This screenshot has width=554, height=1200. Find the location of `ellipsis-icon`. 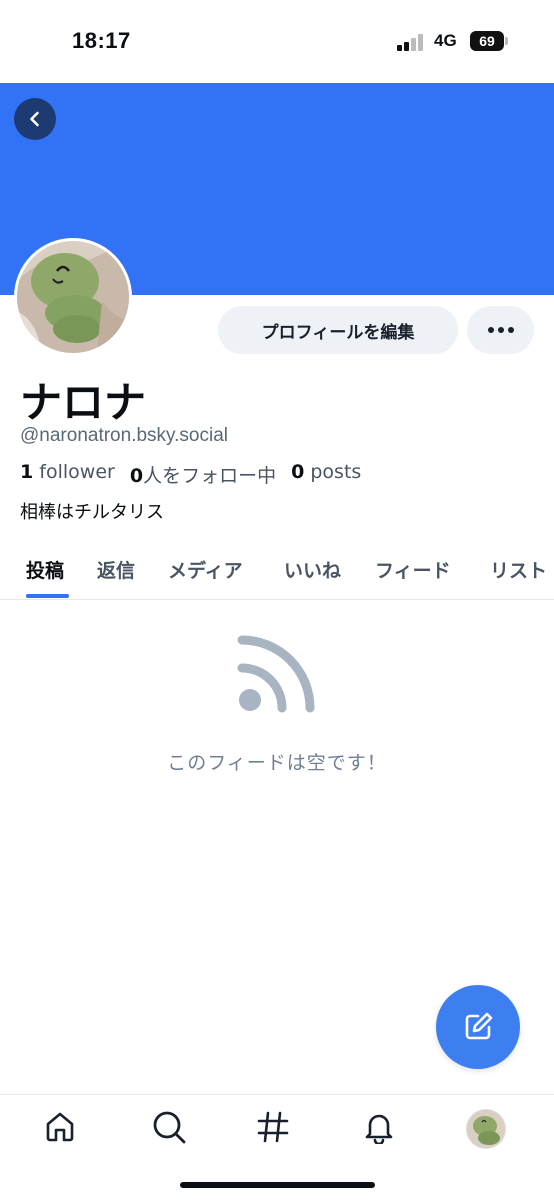

ellipsis-icon is located at coordinates (500, 330).